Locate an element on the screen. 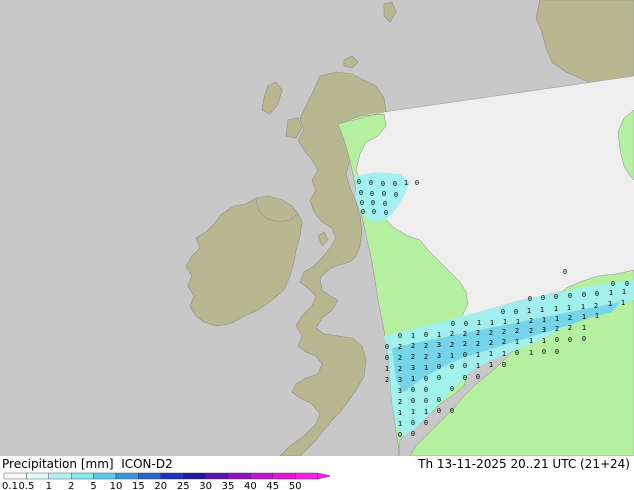 The image size is (634, 490). colorbar-tick-label: 45 is located at coordinates (272, 485).